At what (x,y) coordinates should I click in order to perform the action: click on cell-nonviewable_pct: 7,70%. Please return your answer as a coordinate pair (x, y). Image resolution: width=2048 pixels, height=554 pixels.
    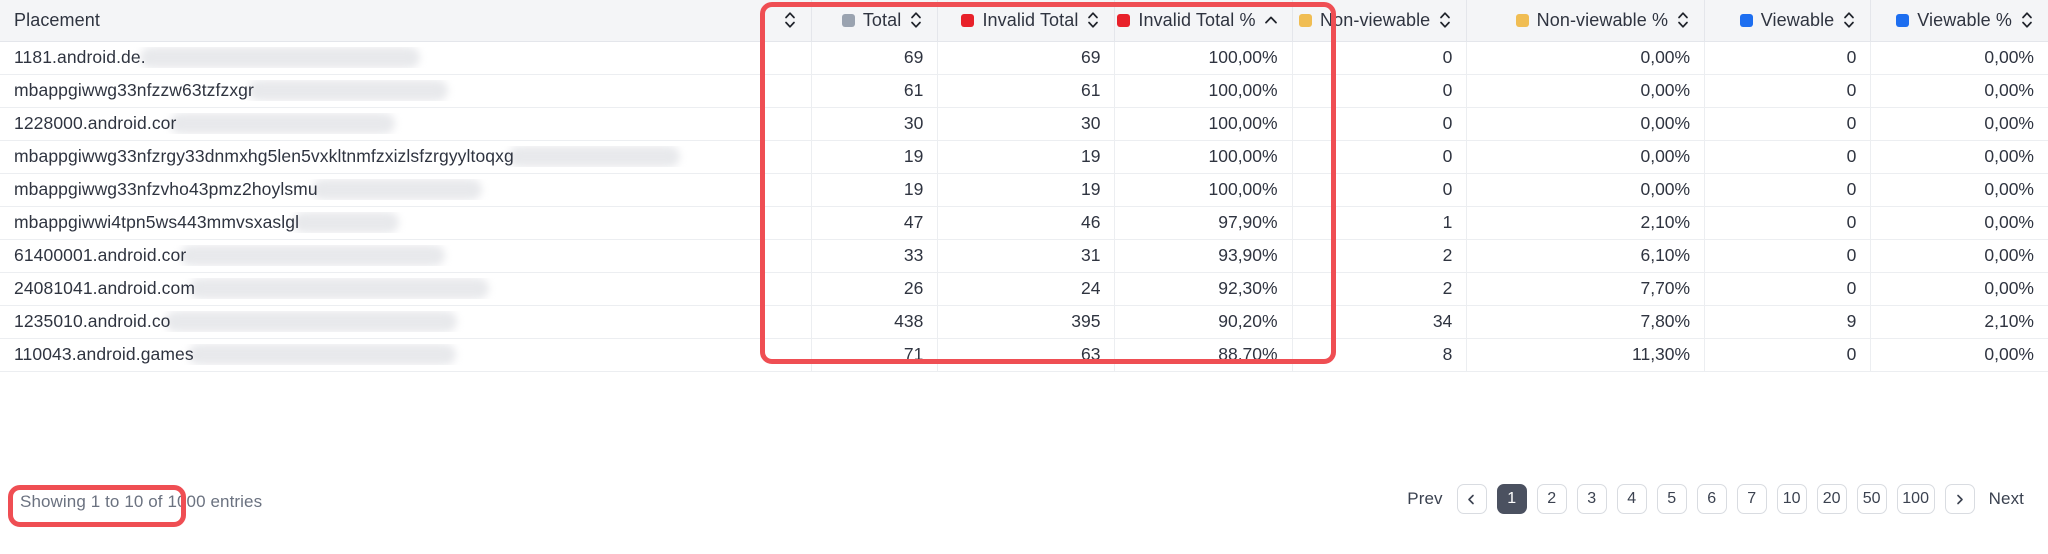
    Looking at the image, I should click on (1586, 289).